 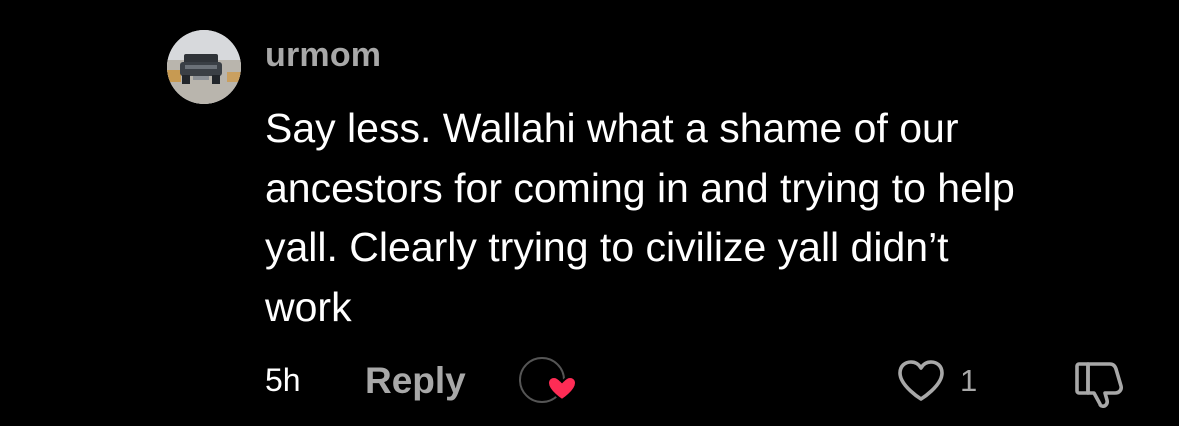 I want to click on reply-button: Reply, so click(x=415, y=381).